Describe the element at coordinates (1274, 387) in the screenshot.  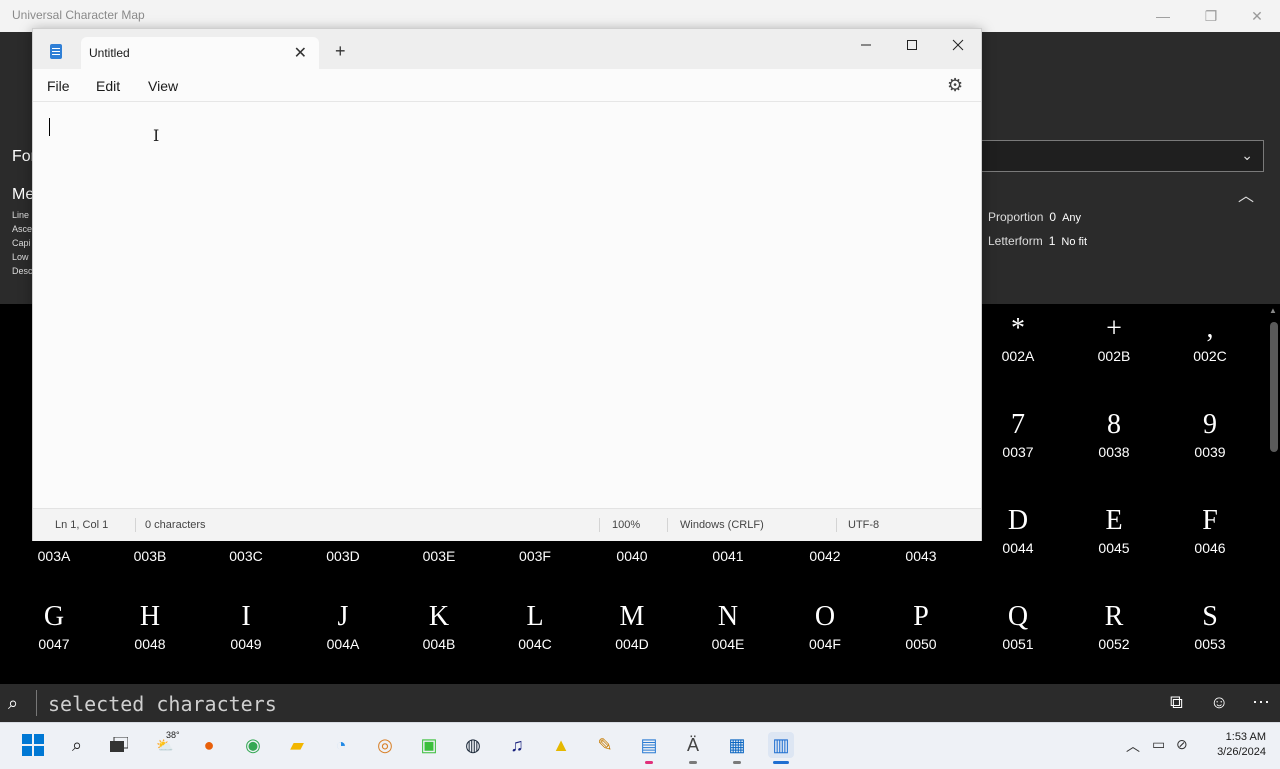
I see `grid-scrollbar-thumb` at that location.